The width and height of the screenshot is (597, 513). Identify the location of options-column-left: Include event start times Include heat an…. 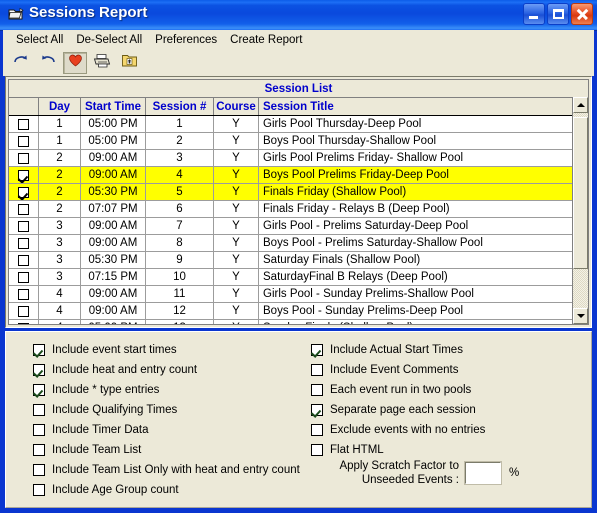
(170, 420).